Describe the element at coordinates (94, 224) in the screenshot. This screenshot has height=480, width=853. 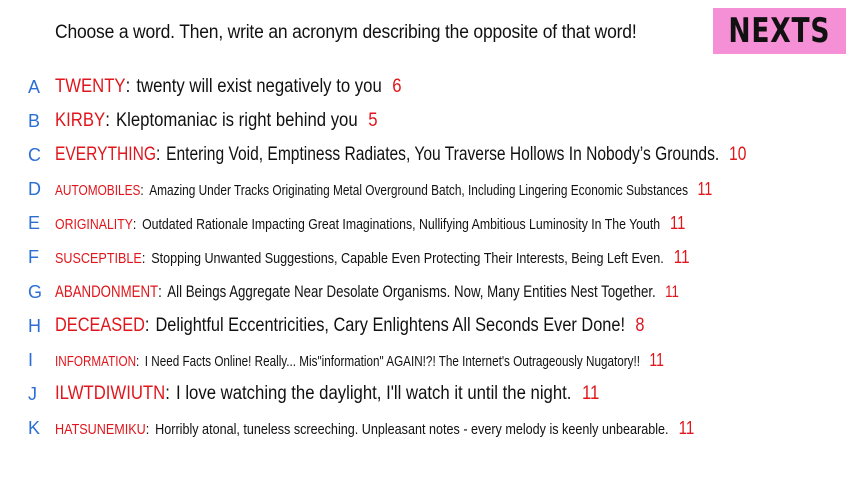
I see `row-word: ORIGINALITY` at that location.